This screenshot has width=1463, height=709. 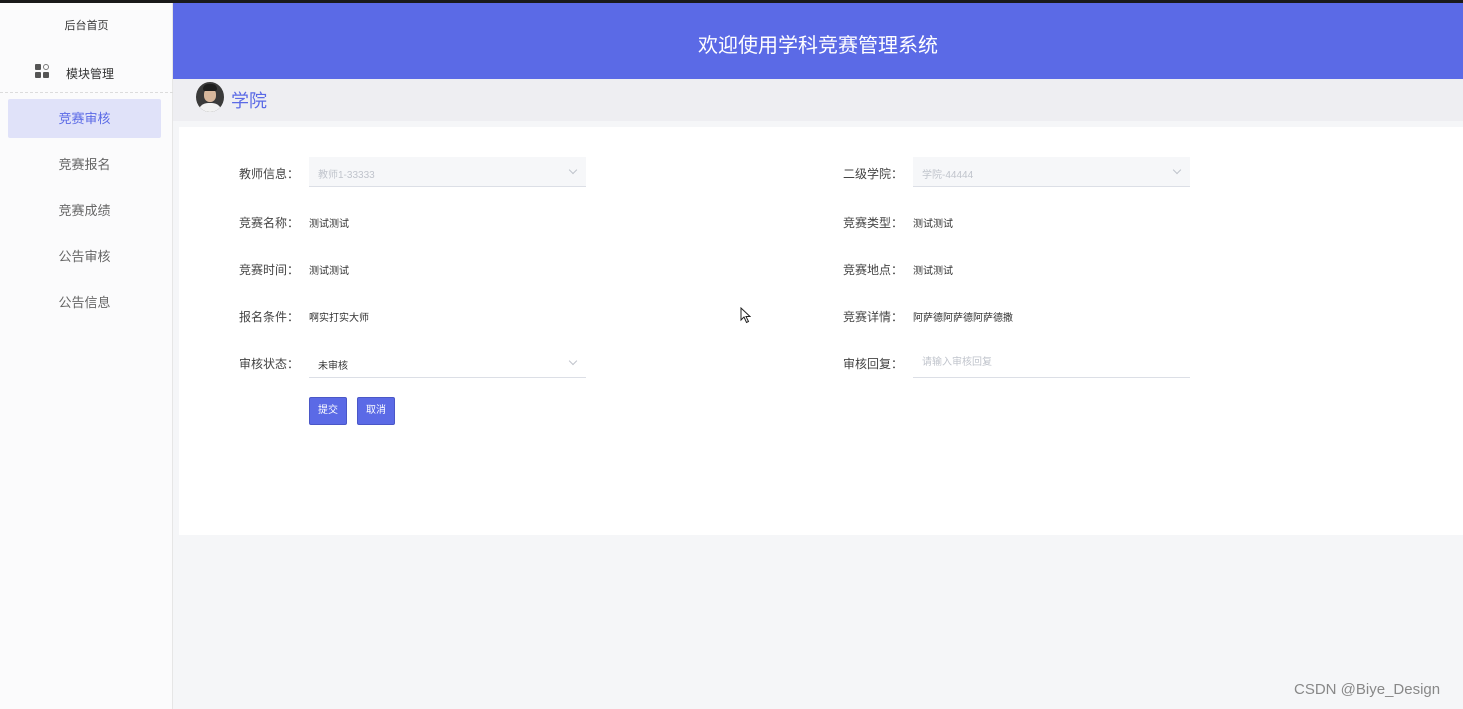 What do you see at coordinates (963, 318) in the screenshot?
I see `competition-details-value: 阿萨德阿萨德阿萨德撒` at bounding box center [963, 318].